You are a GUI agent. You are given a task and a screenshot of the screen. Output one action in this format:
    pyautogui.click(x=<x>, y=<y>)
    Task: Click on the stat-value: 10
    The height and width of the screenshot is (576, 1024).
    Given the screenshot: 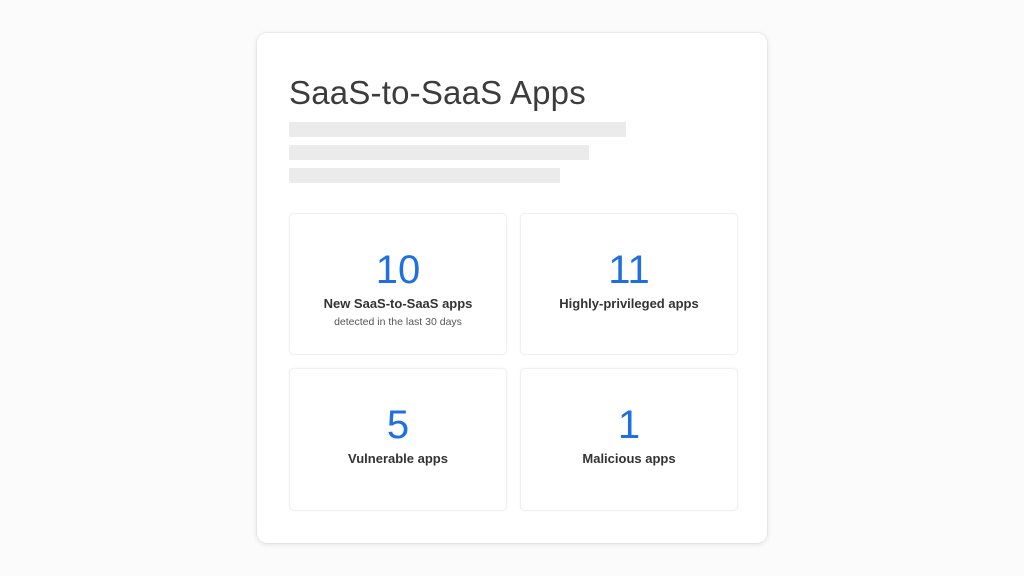 What is the action you would take?
    pyautogui.click(x=398, y=270)
    